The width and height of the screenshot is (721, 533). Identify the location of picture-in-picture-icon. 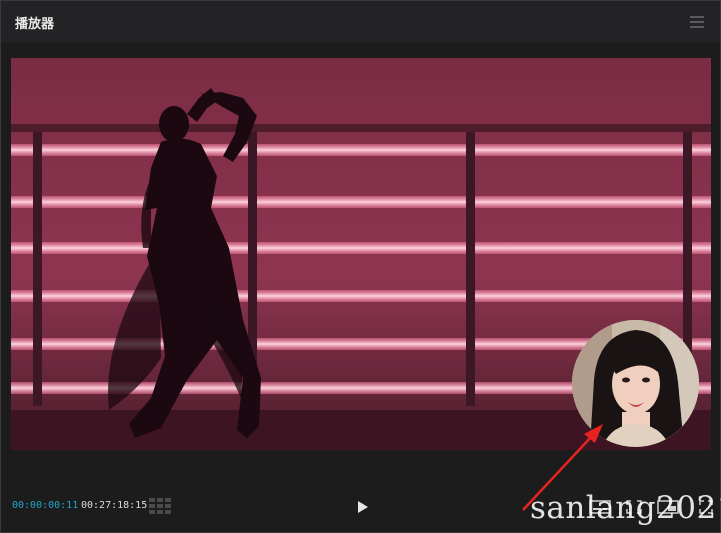
(668, 506).